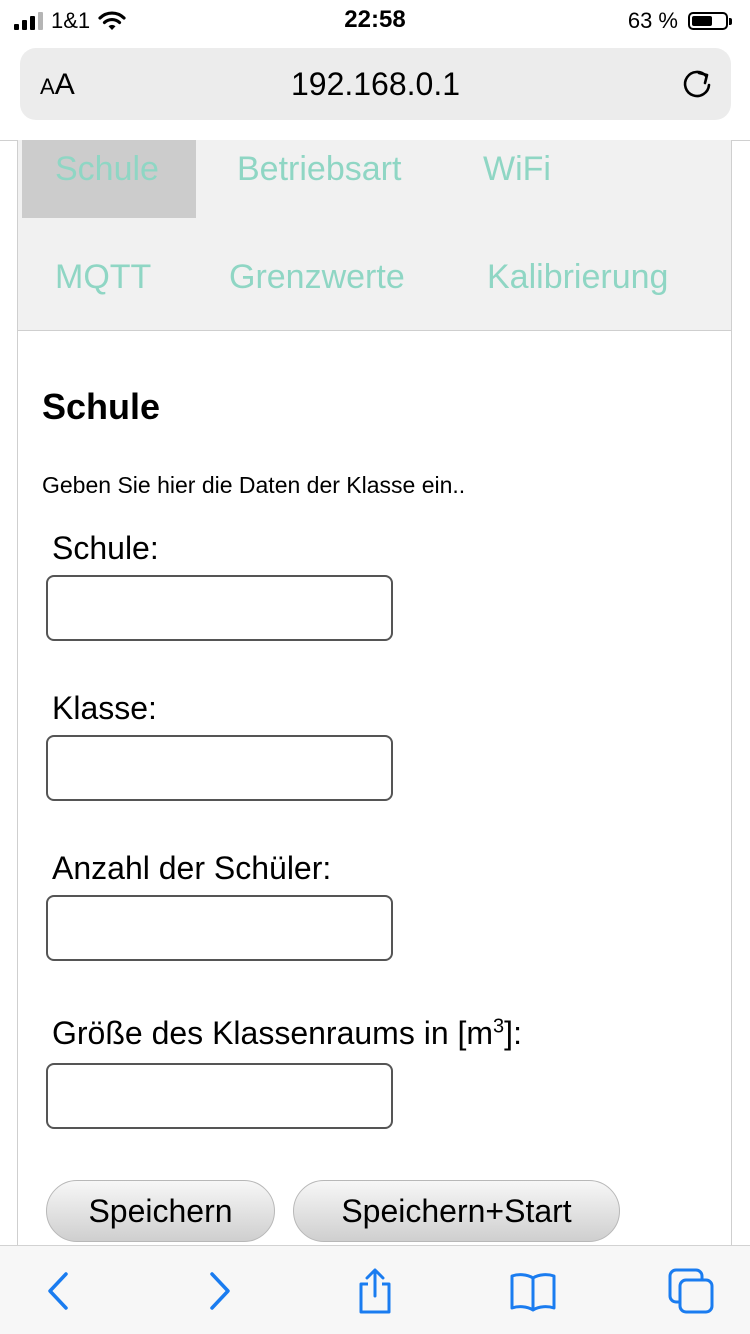 The image size is (750, 1334). I want to click on browser-toolbar, so click(375, 1289).